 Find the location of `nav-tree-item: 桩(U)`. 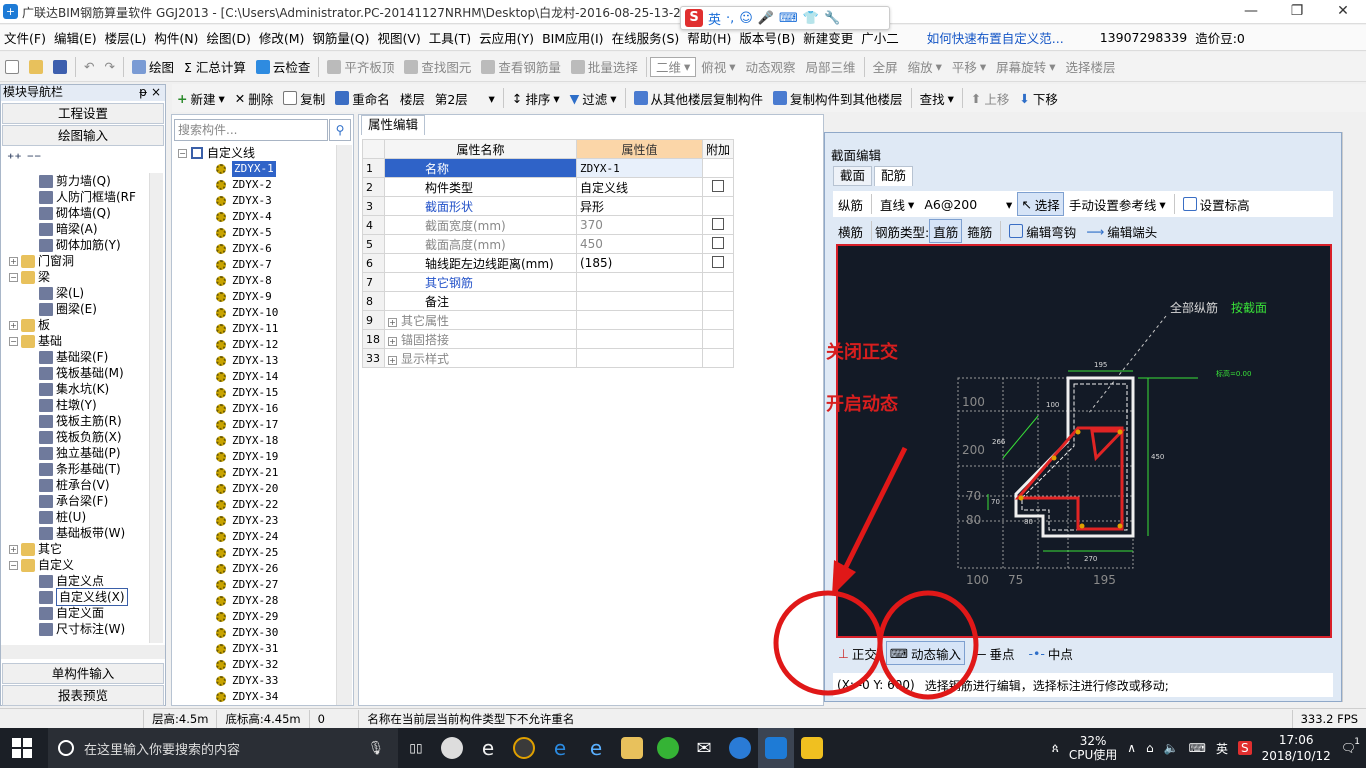

nav-tree-item: 桩(U) is located at coordinates (62, 517).